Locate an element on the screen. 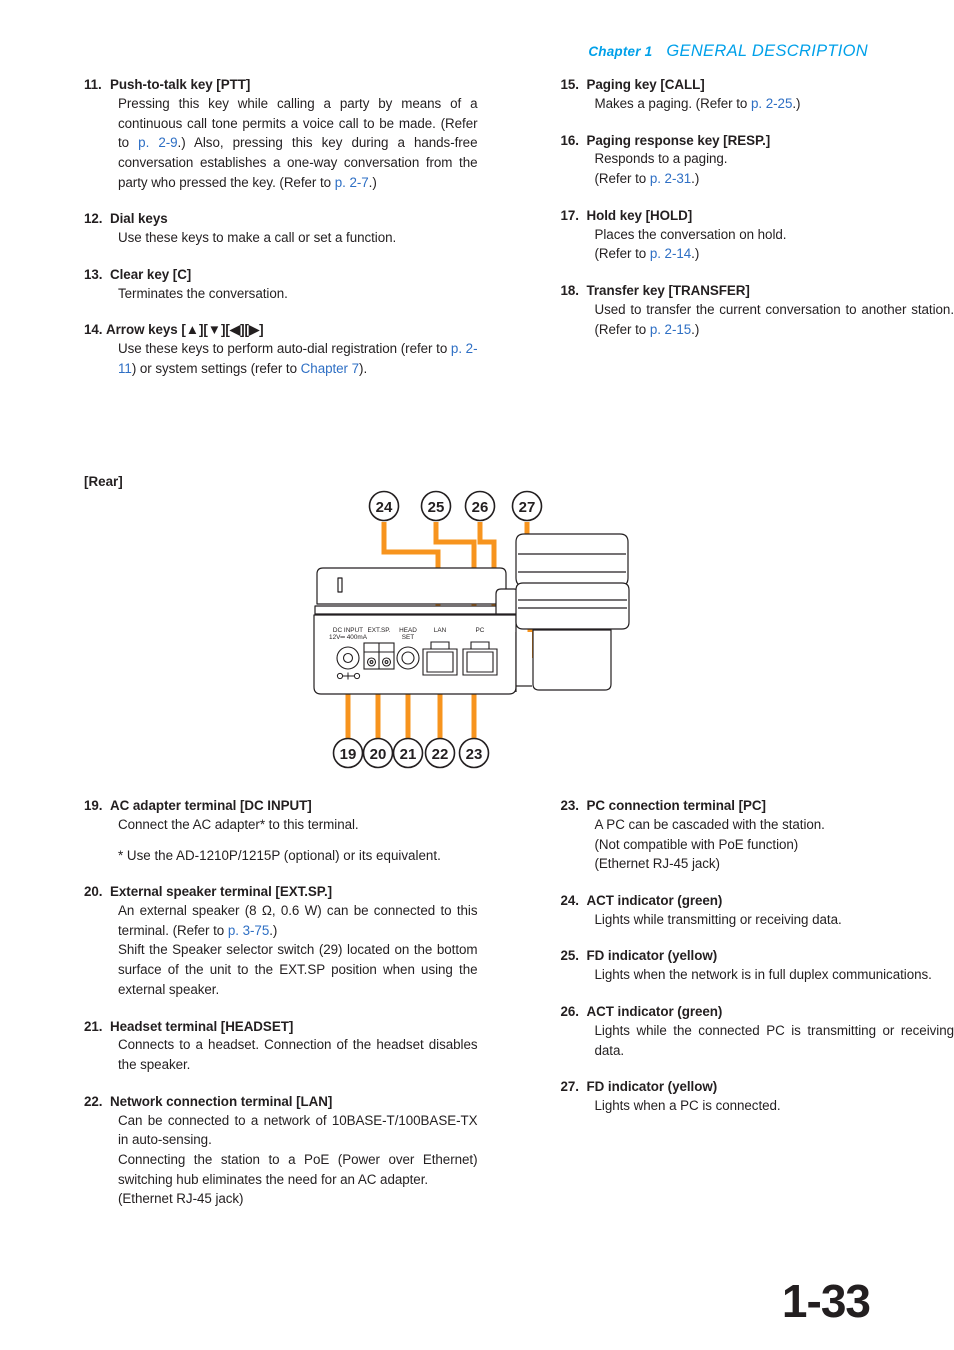  page-reference-link: p. 2-31 is located at coordinates (670, 178).